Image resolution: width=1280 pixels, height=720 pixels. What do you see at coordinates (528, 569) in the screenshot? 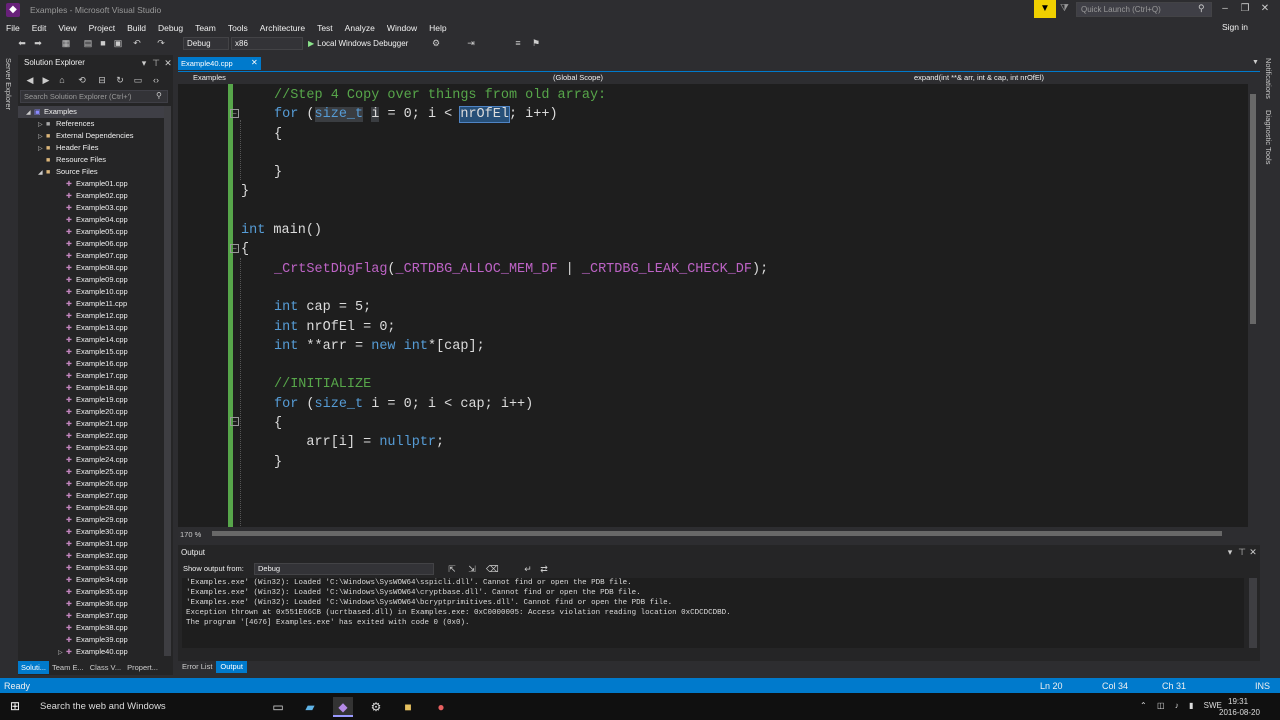
I see `word-wrap-icon: ↵` at bounding box center [528, 569].